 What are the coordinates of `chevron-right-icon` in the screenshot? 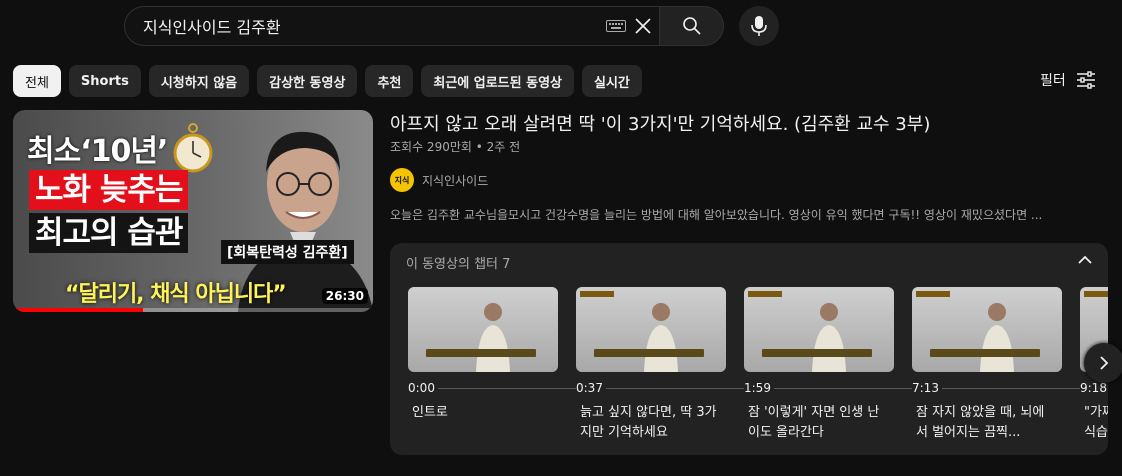 It's located at (1104, 363).